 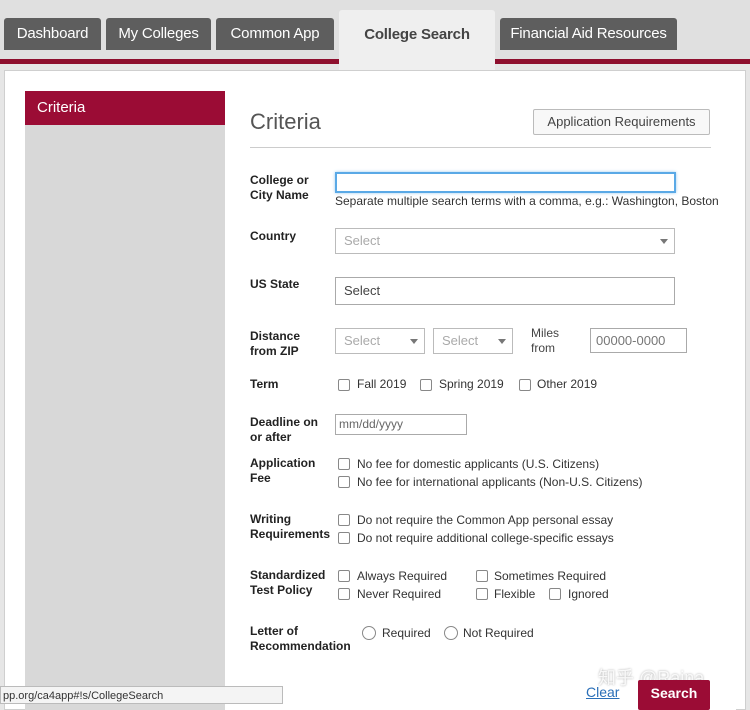 What do you see at coordinates (300, 638) in the screenshot?
I see `recommendation-label: Letter of Recommendation` at bounding box center [300, 638].